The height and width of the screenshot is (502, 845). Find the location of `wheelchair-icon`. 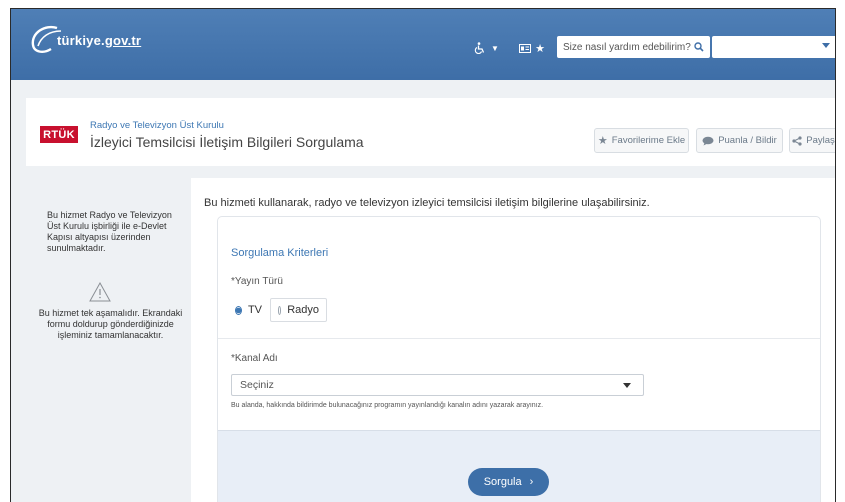

wheelchair-icon is located at coordinates (479, 48).